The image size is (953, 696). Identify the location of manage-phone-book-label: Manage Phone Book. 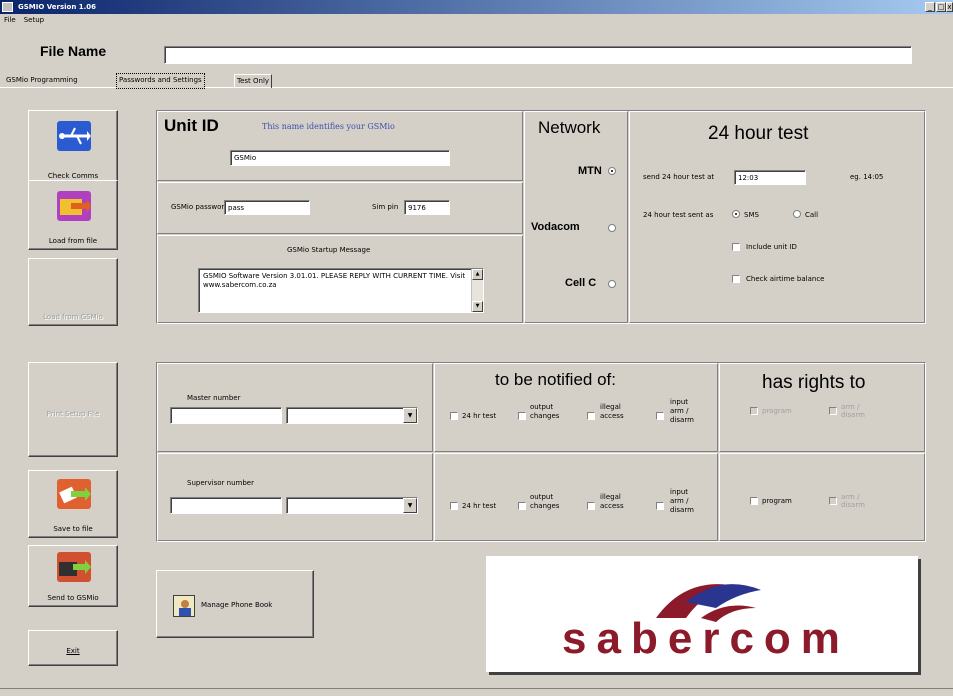
(237, 605).